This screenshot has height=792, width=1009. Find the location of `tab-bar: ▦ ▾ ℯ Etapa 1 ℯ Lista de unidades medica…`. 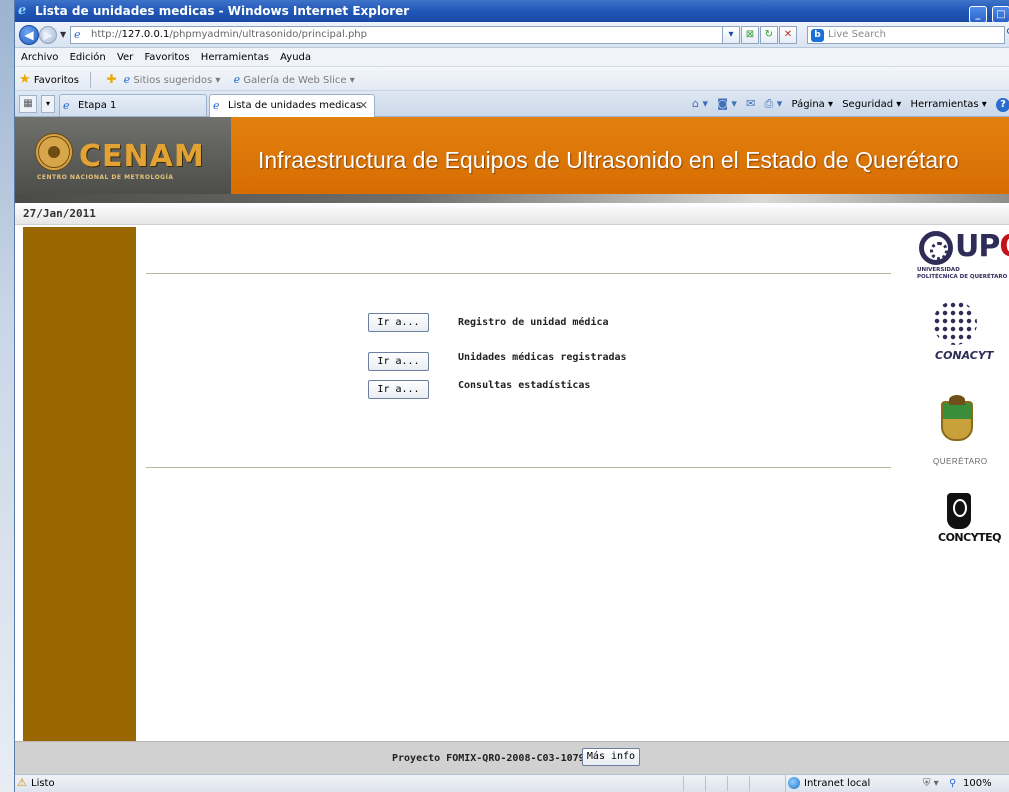

tab-bar: ▦ ▾ ℯ Etapa 1 ℯ Lista de unidades medica… is located at coordinates (512, 104).